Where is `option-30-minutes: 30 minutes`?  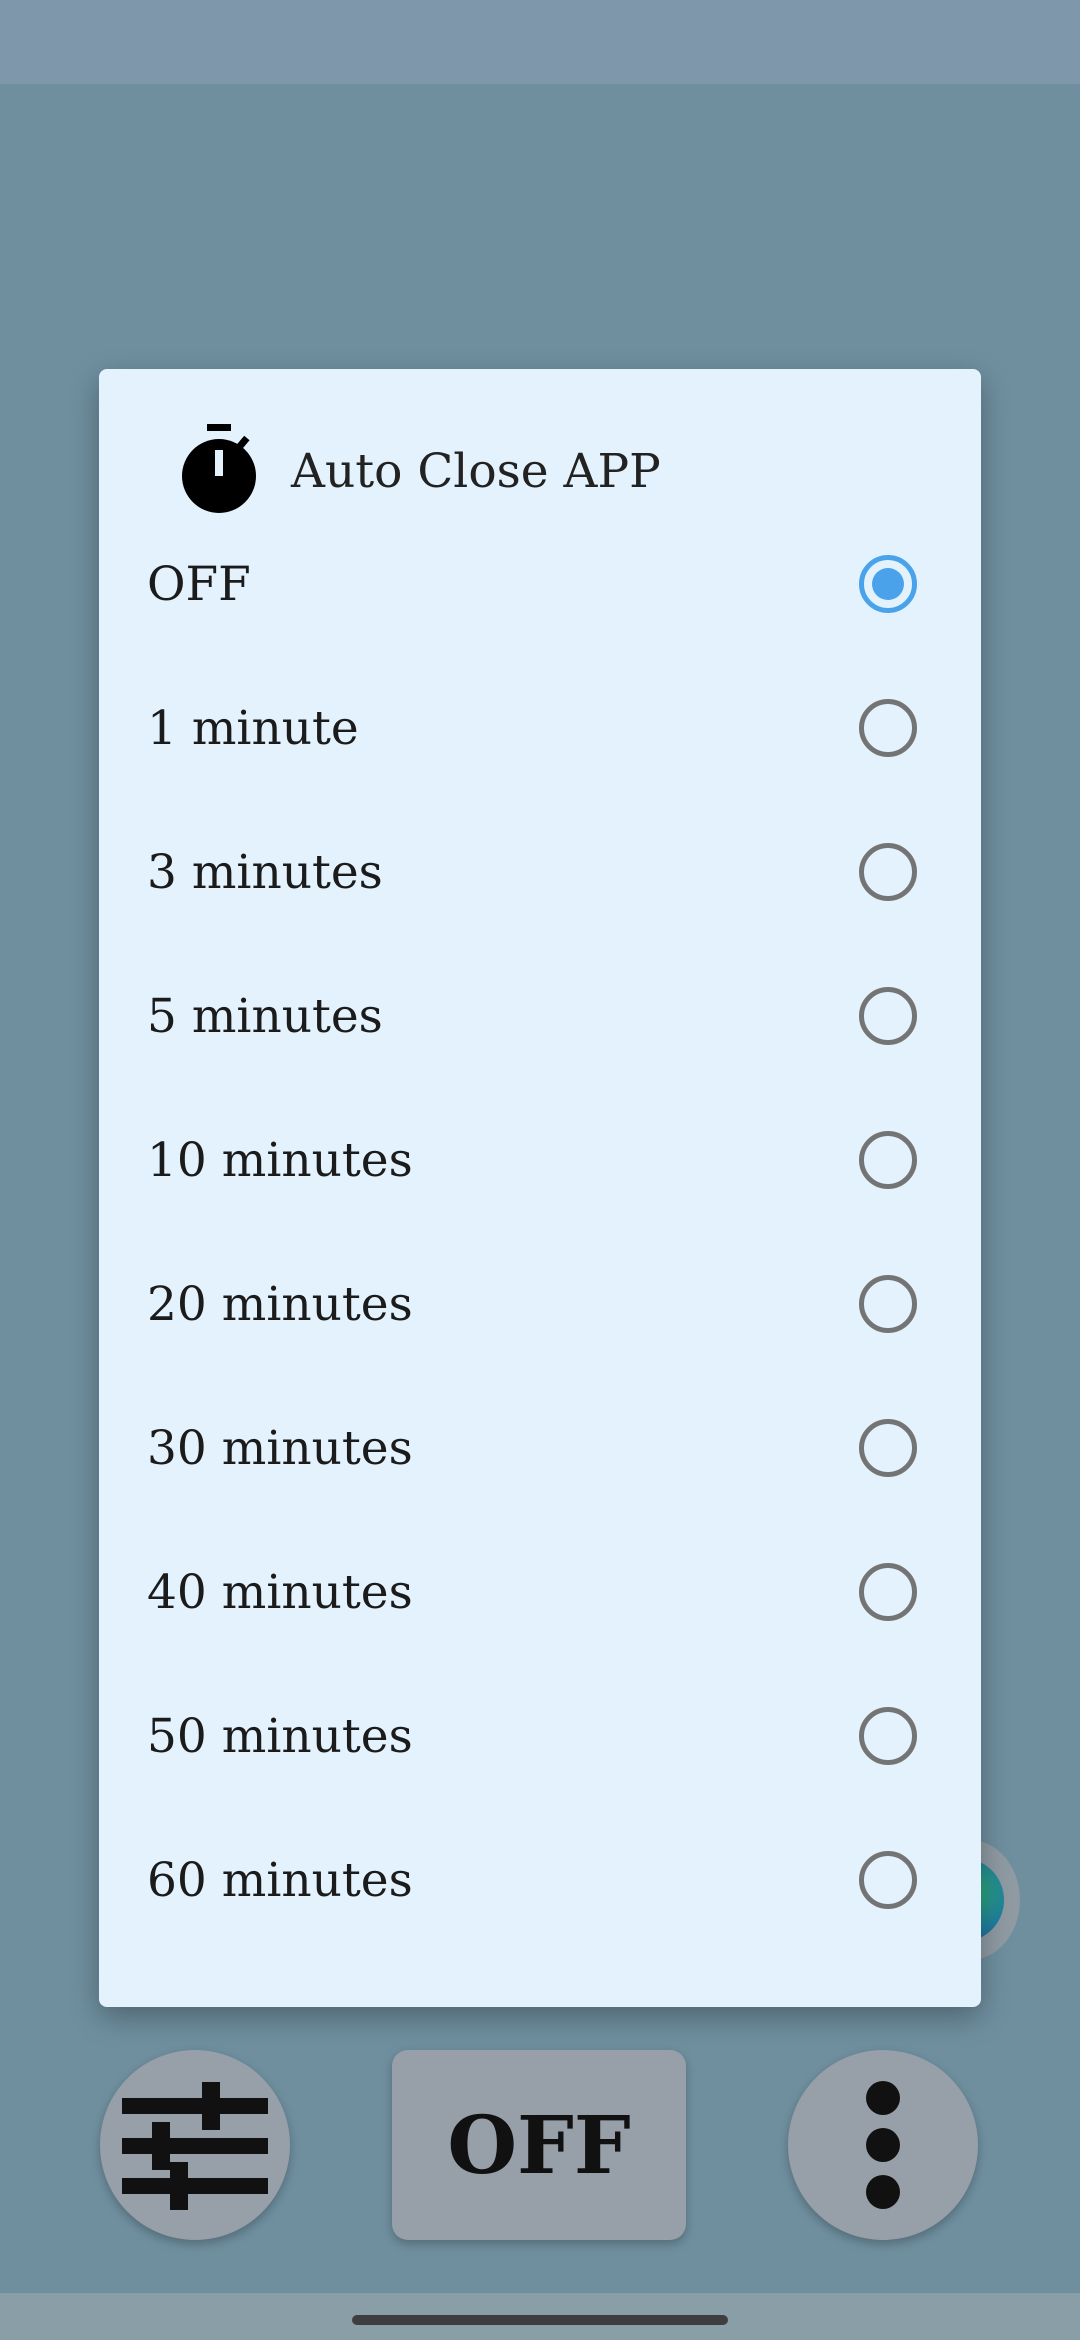 option-30-minutes: 30 minutes is located at coordinates (540, 1448).